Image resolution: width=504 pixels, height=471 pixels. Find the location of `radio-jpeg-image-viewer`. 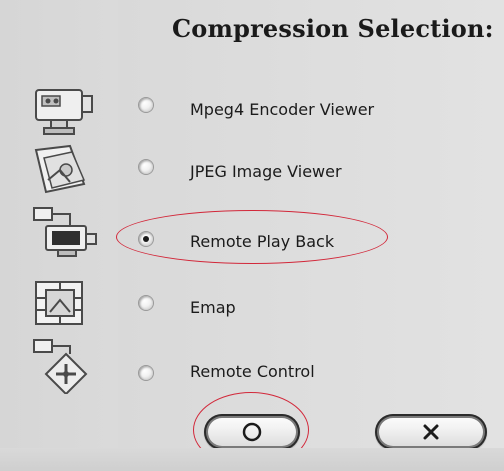

radio-jpeg-image-viewer is located at coordinates (146, 167).